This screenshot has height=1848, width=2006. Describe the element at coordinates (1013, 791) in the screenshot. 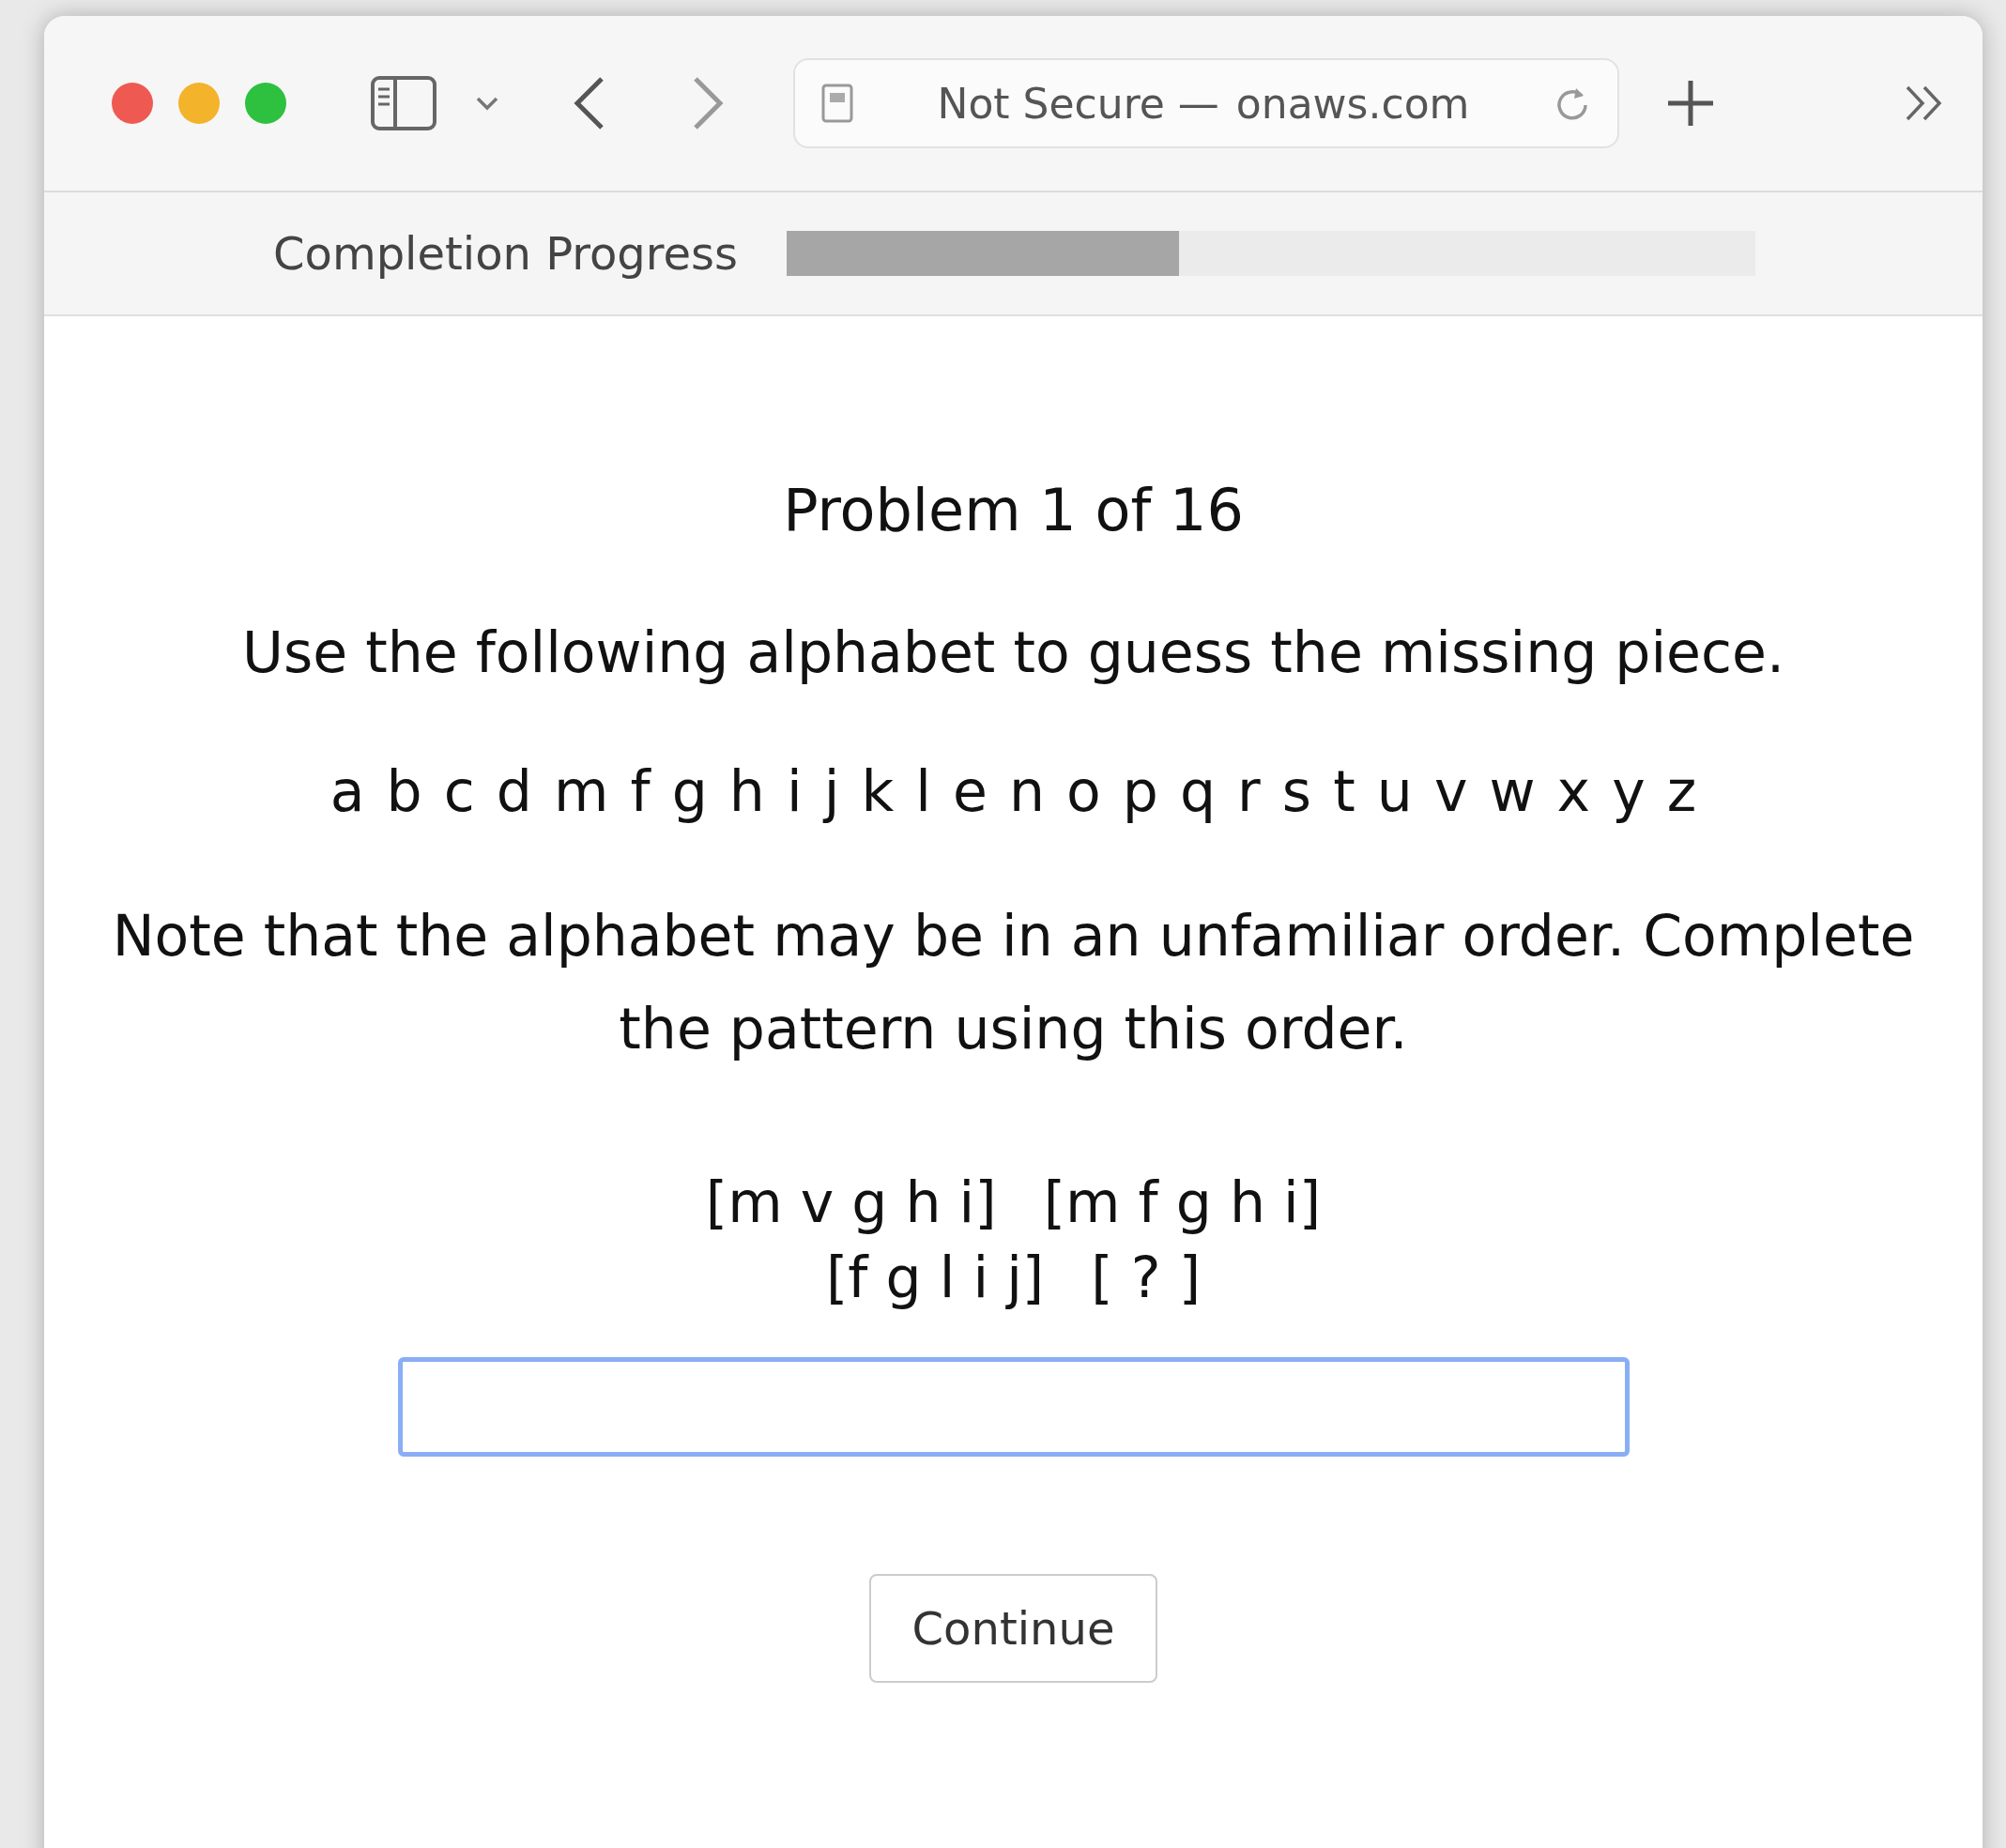

I see `alphabet-text: a b c d m f g h i j k l e n o p q r s t u v w x y z` at that location.